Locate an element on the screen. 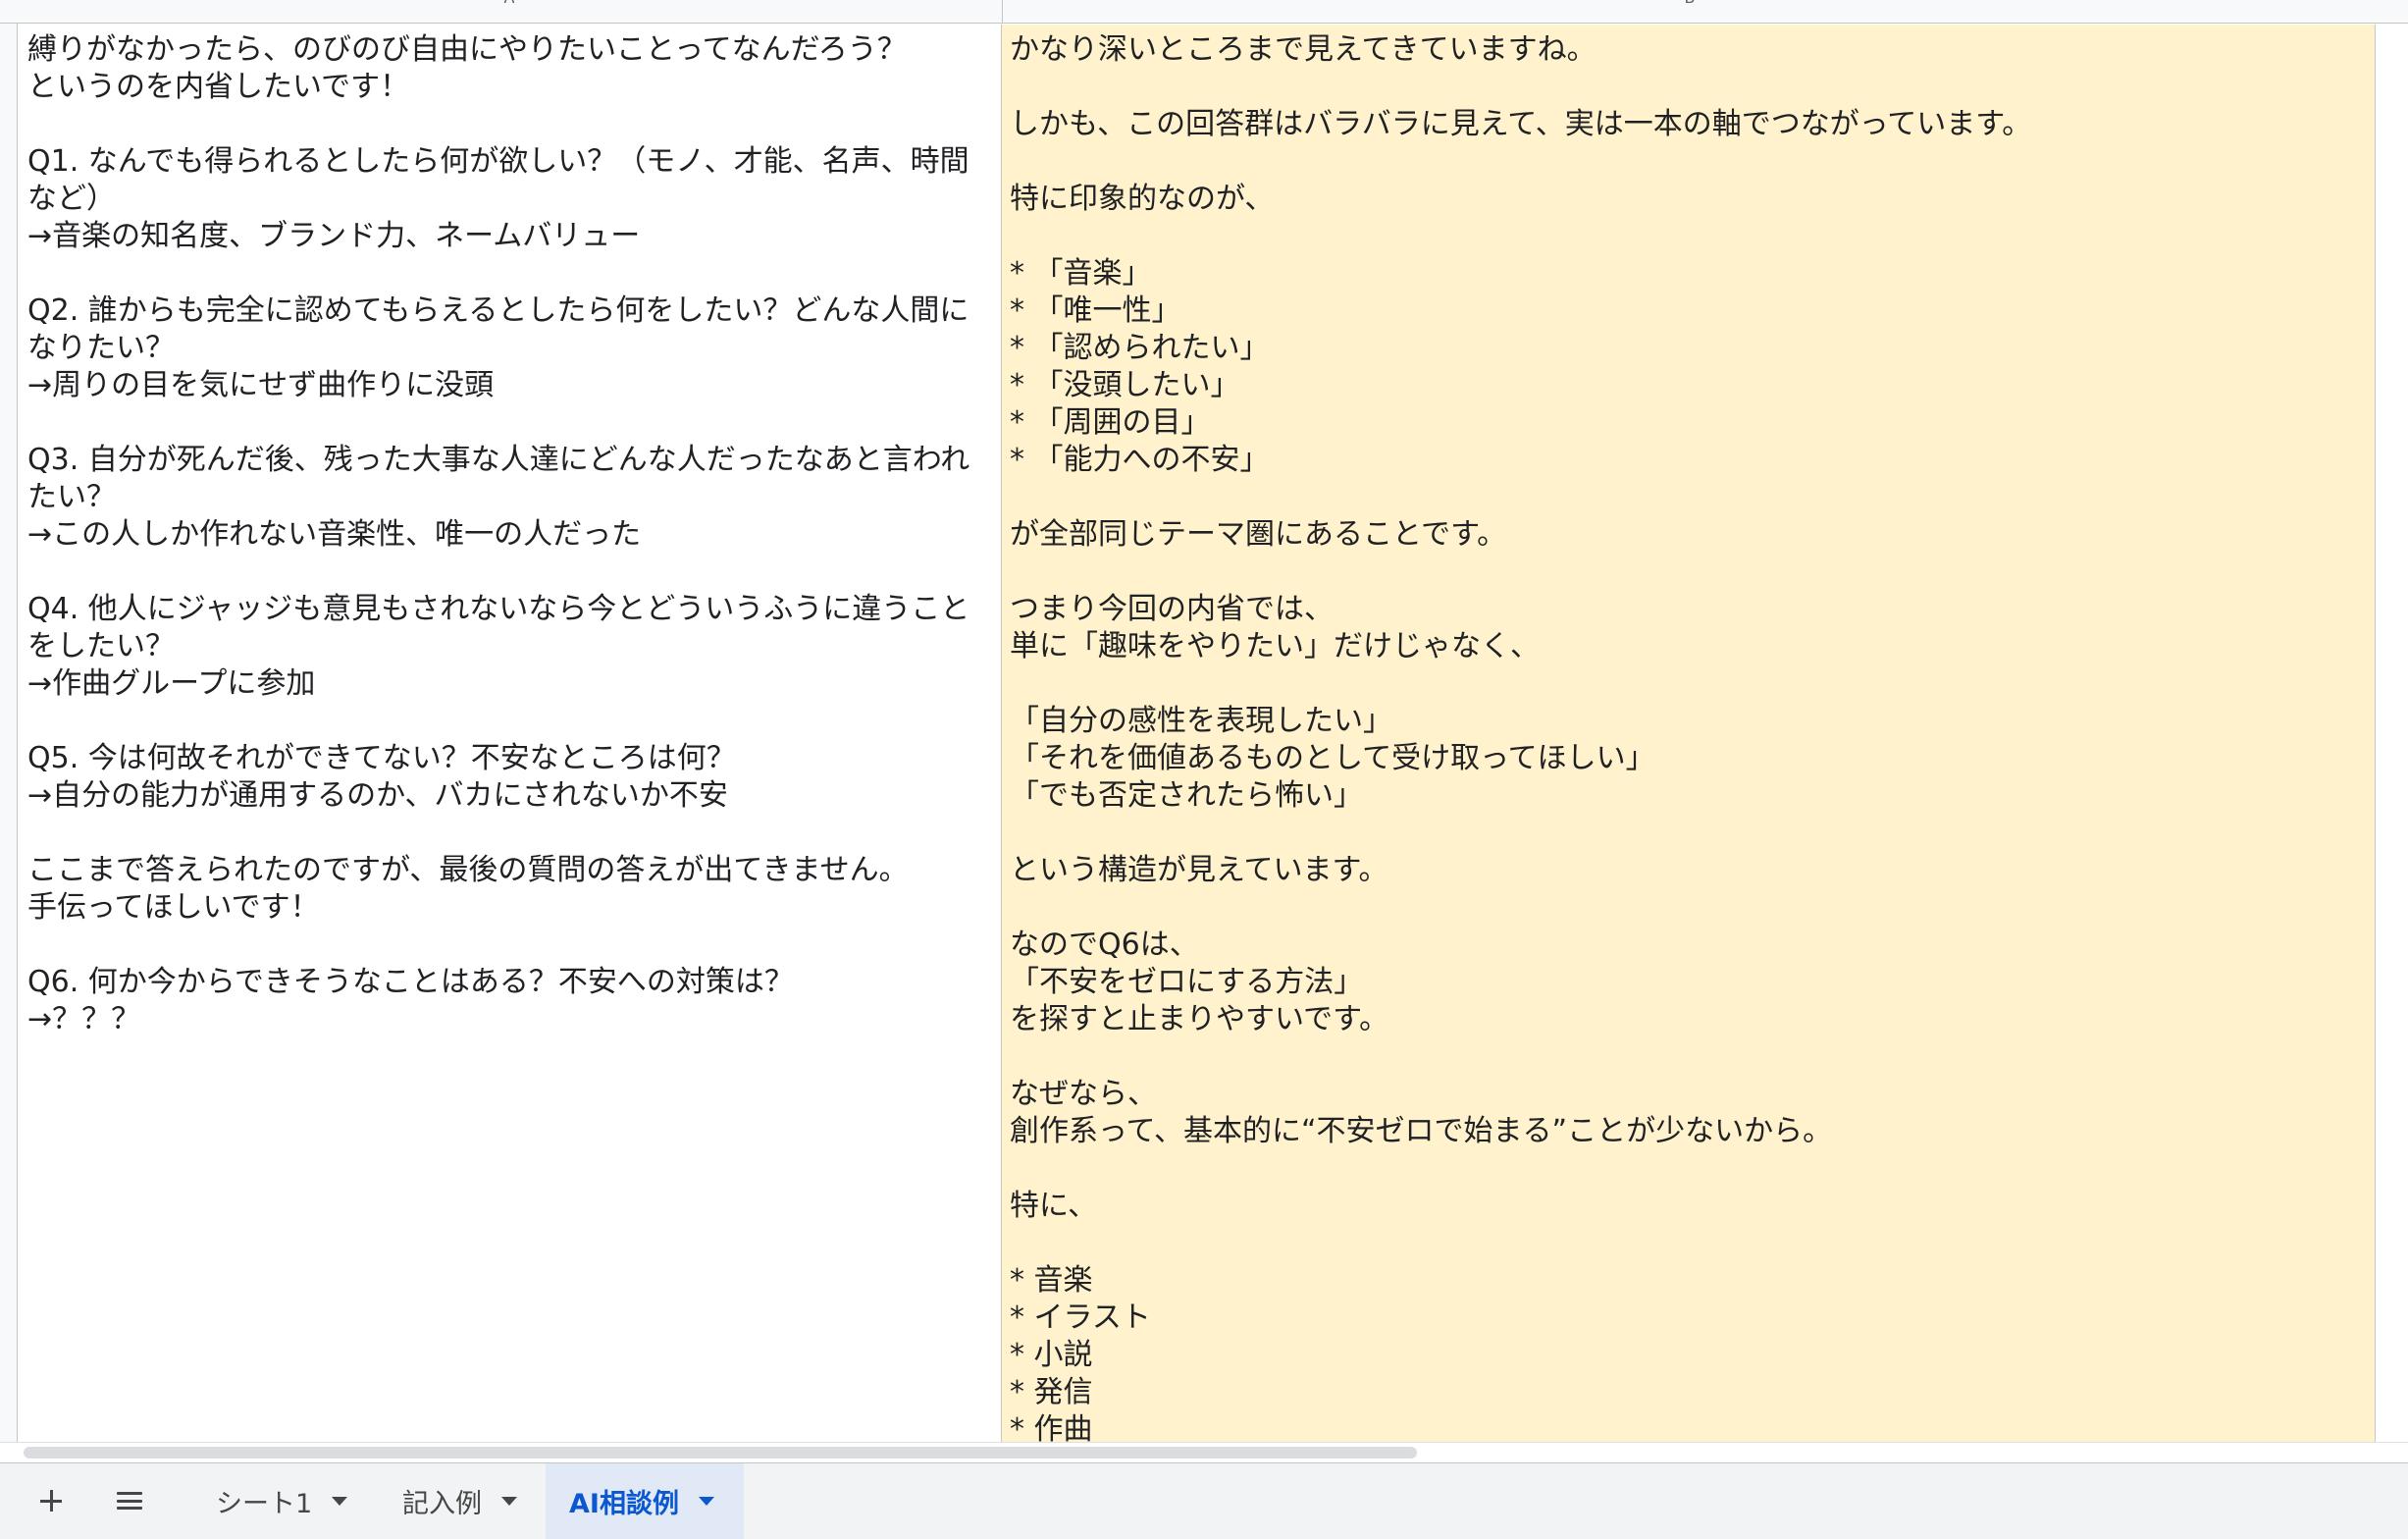 The height and width of the screenshot is (1539, 2408). sheet-tab-sheet1: シート1 is located at coordinates (279, 1501).